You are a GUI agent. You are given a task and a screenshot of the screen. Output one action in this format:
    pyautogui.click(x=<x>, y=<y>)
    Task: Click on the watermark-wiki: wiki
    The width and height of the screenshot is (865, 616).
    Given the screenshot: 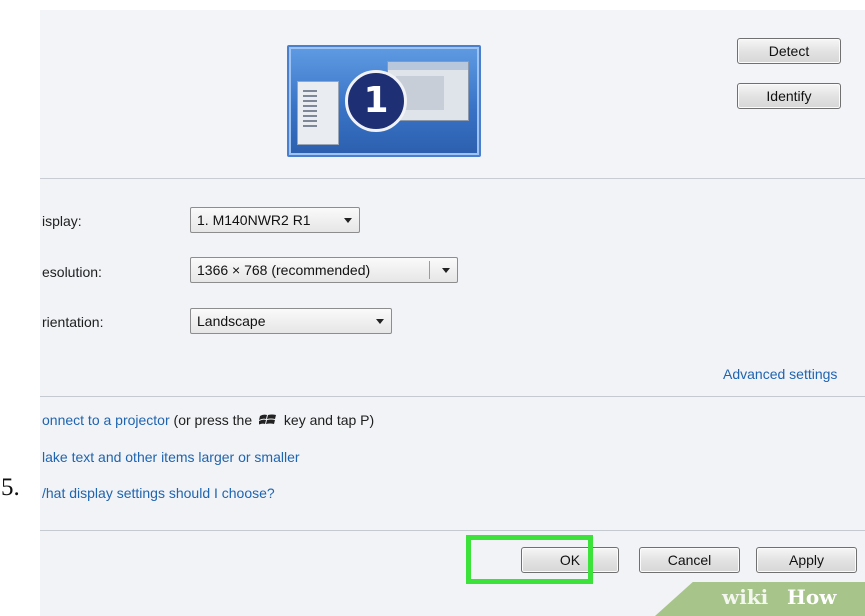 What is the action you would take?
    pyautogui.click(x=745, y=597)
    